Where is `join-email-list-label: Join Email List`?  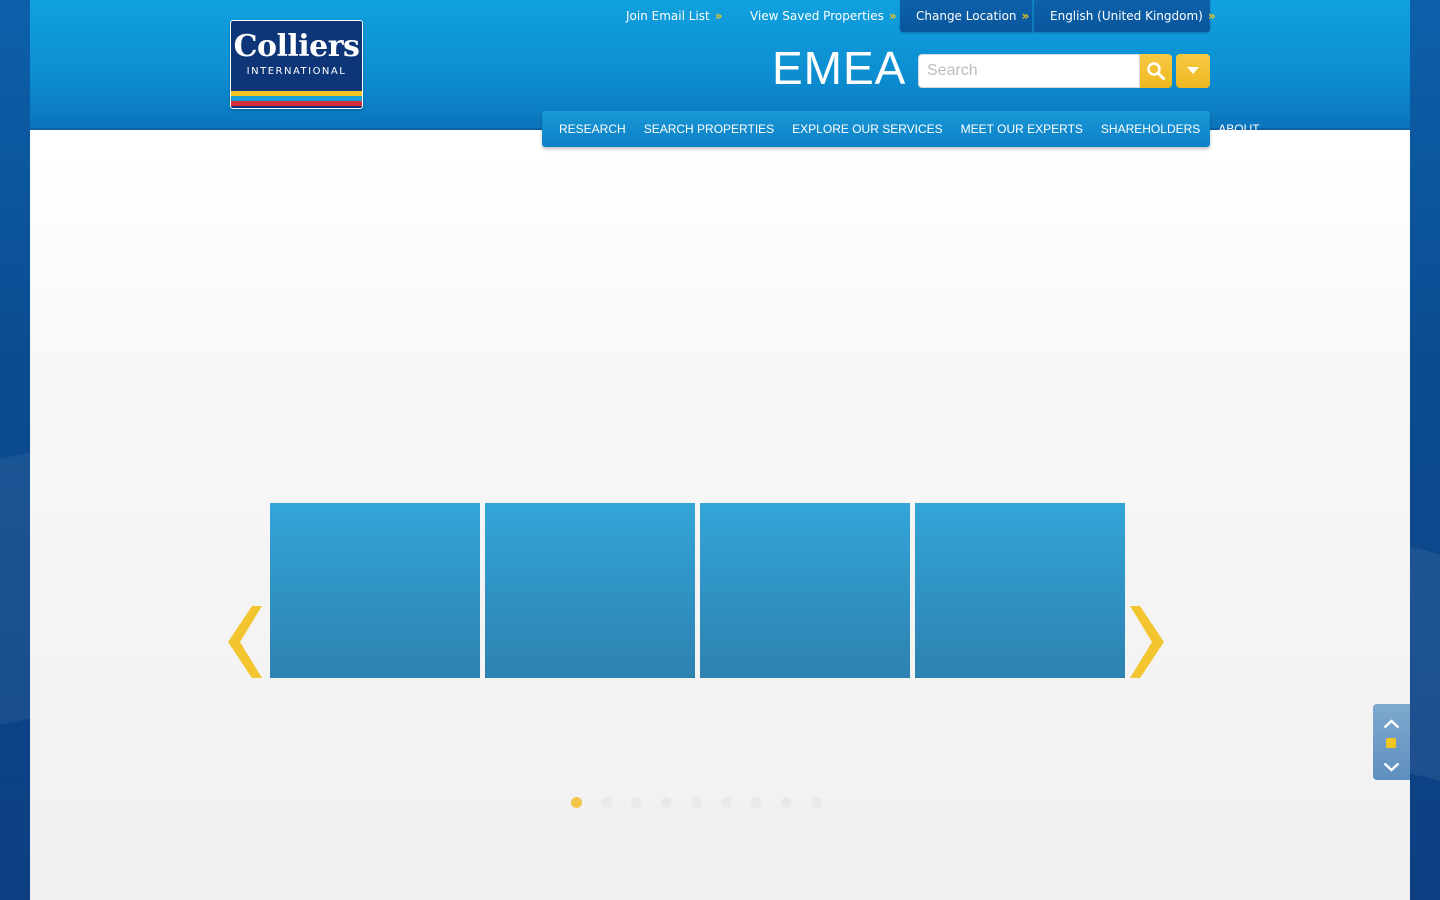 join-email-list-label: Join Email List is located at coordinates (668, 16).